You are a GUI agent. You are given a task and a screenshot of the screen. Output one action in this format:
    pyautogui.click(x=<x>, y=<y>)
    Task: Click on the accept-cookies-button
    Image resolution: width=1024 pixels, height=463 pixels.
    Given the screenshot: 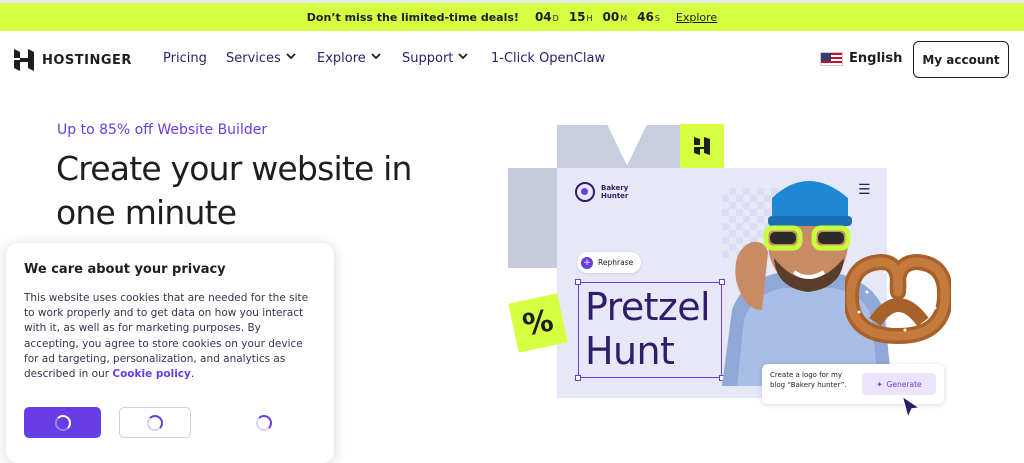 What is the action you would take?
    pyautogui.click(x=62, y=422)
    